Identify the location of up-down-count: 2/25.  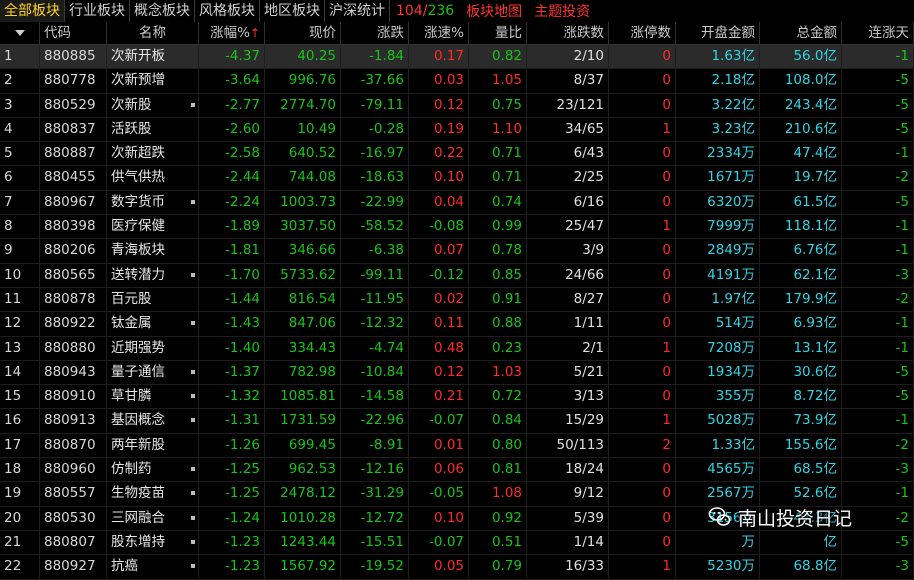
(568, 178).